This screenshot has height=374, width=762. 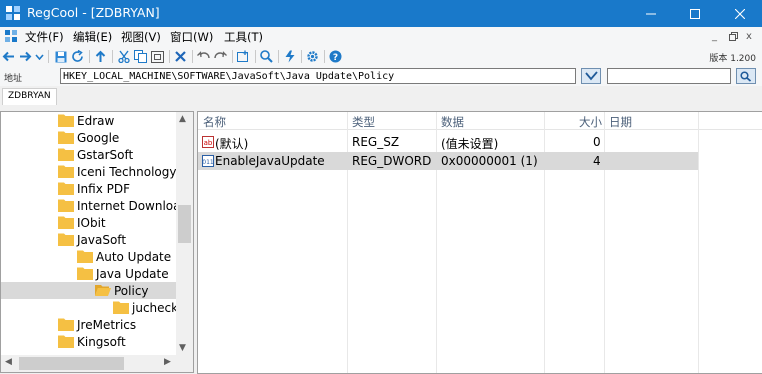 What do you see at coordinates (155, 307) in the screenshot?
I see `tree-item-label: jucheck` at bounding box center [155, 307].